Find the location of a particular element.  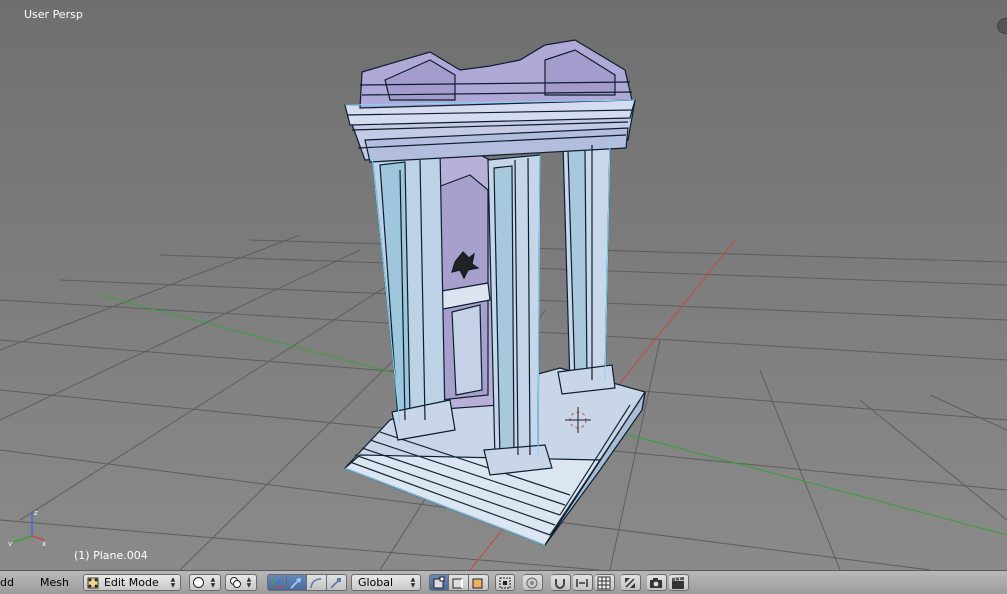

mode-select: Edit Mode ▲ ▼ is located at coordinates (131, 582).